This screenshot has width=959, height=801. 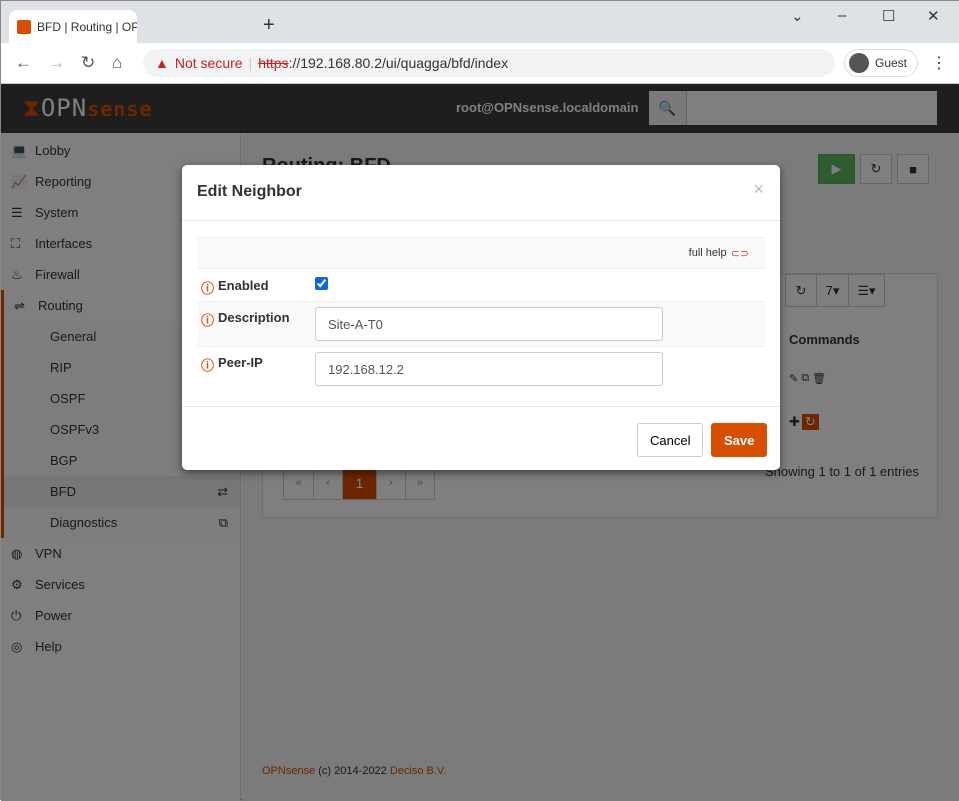 I want to click on save-button: Save, so click(x=739, y=440).